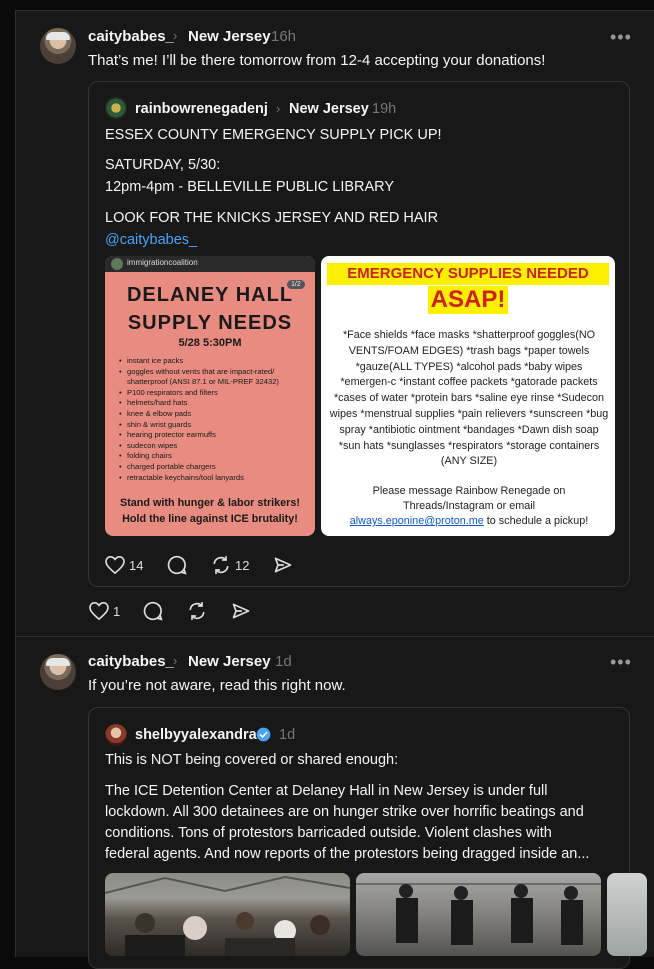 The image size is (654, 969). I want to click on flyer-heading: EMERGENCY SUPPLIES NEEDED, so click(468, 273).